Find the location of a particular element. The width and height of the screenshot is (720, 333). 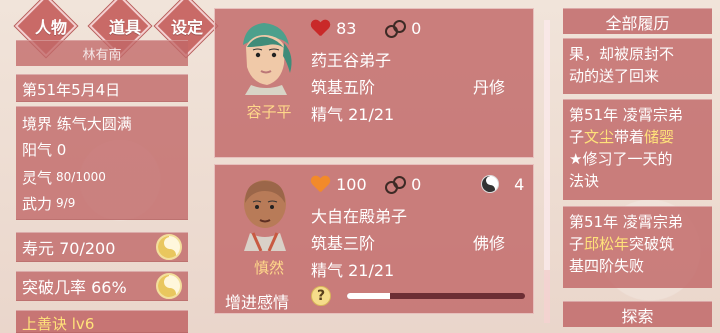

center-scroll-thumb is located at coordinates (547, 145).